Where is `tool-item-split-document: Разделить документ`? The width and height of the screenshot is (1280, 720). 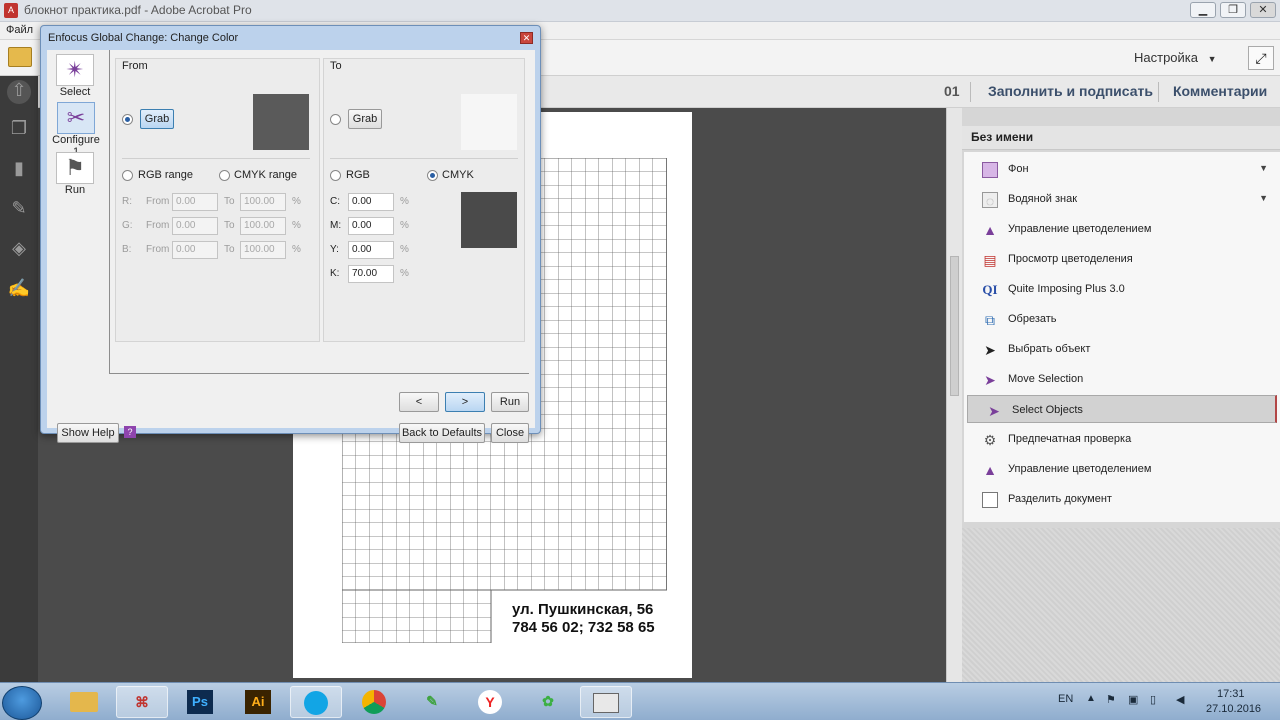
tool-item-split-document: Разделить документ is located at coordinates (1122, 500).